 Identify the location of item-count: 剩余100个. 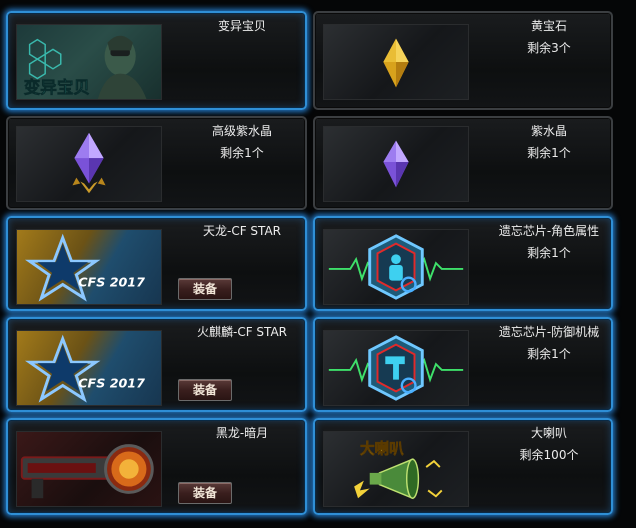
(549, 455).